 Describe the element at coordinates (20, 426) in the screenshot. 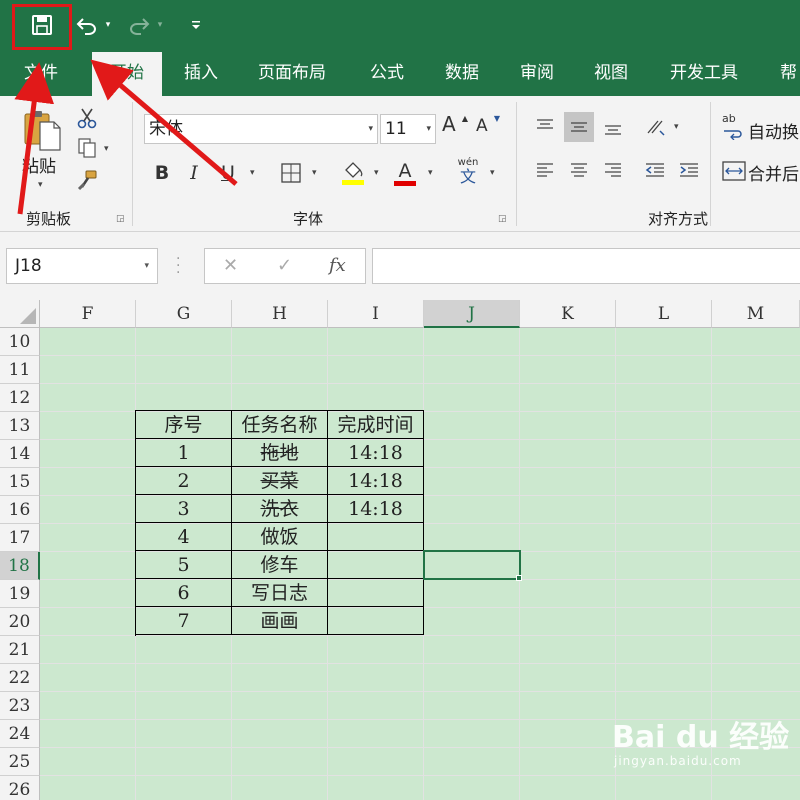

I see `row-header-13: 13` at that location.